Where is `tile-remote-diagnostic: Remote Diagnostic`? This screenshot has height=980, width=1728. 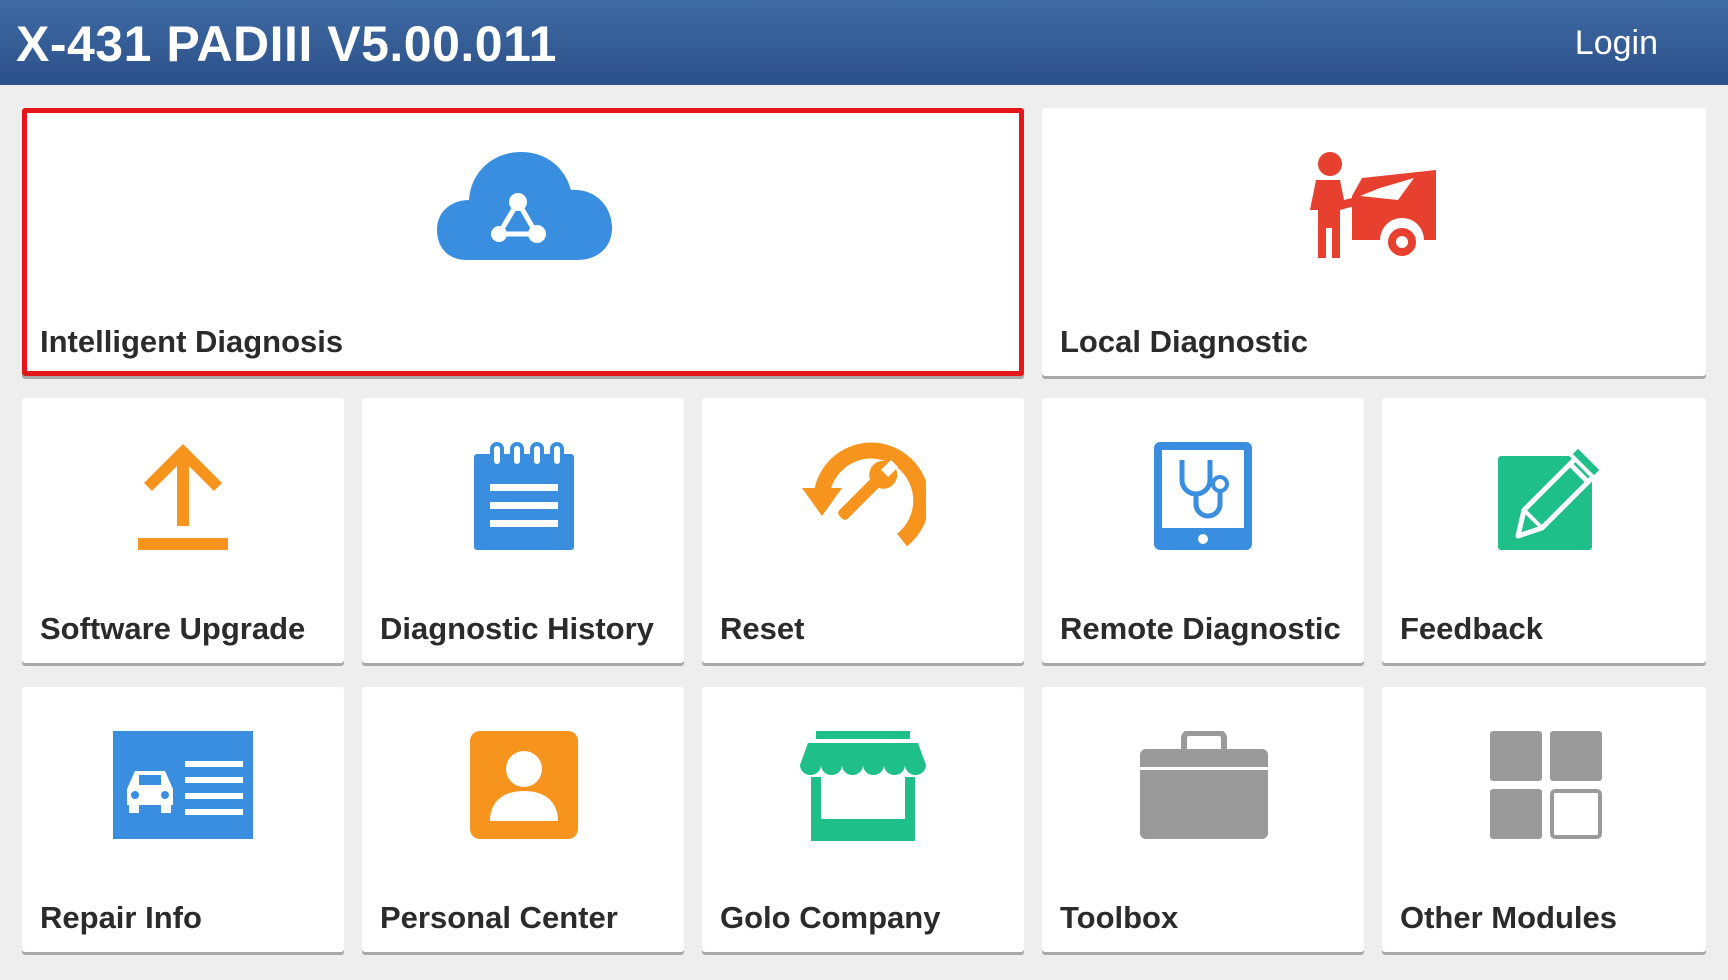 tile-remote-diagnostic: Remote Diagnostic is located at coordinates (1203, 530).